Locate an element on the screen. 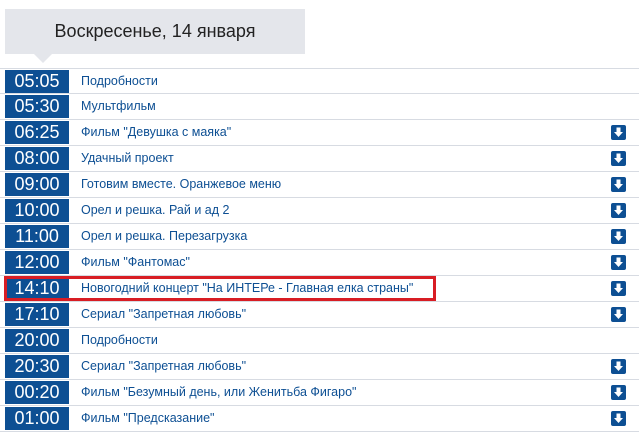 This screenshot has width=639, height=444. program-time: 06:25 is located at coordinates (37, 132).